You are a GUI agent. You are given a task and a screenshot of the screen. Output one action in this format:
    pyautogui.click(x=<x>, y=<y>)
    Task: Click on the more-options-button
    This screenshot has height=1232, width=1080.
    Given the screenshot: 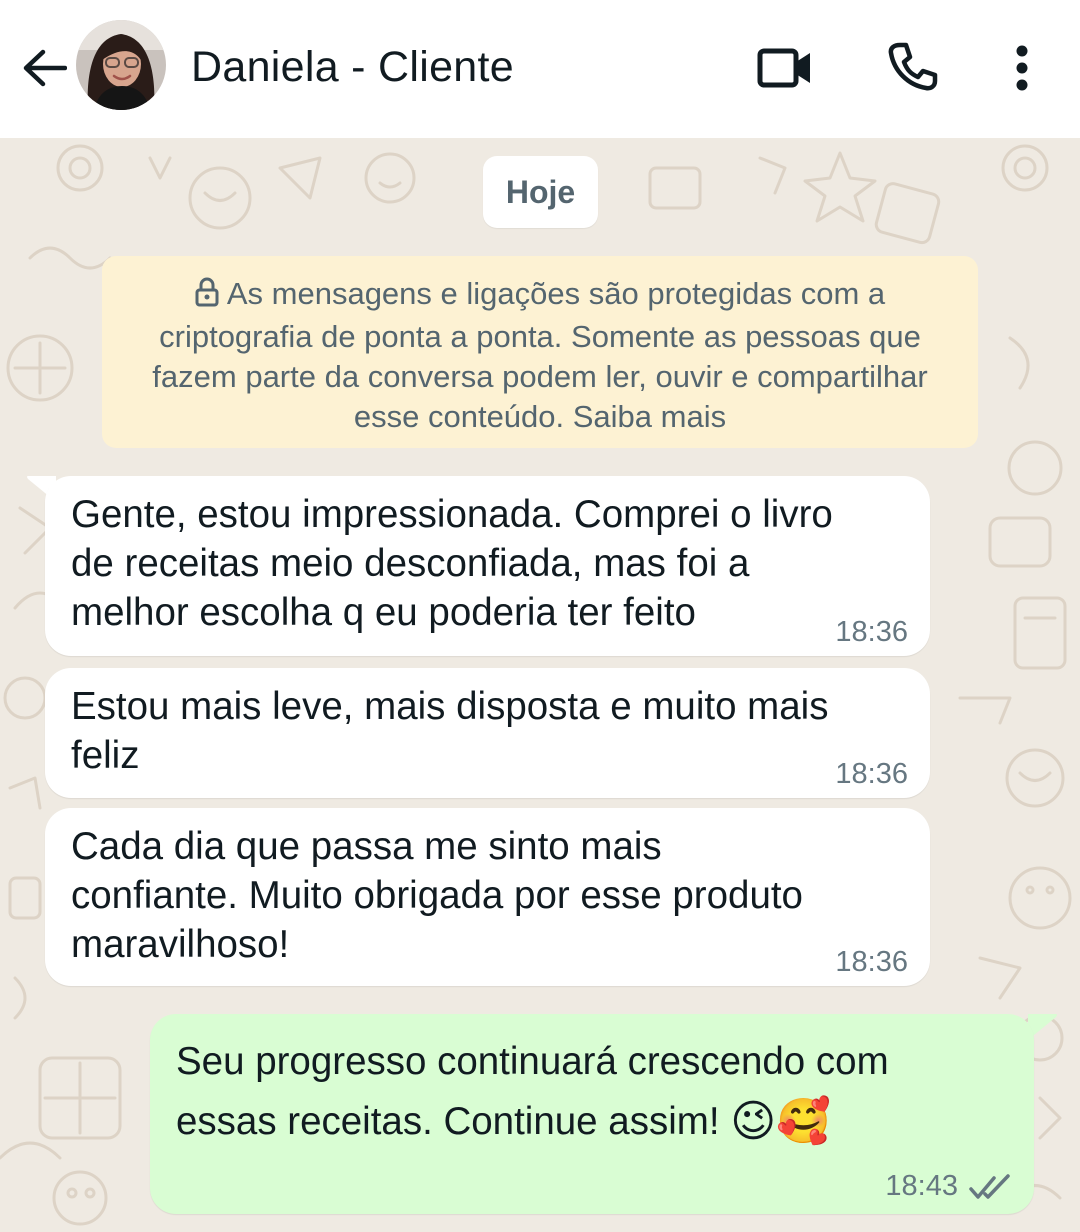 What is the action you would take?
    pyautogui.click(x=1022, y=68)
    